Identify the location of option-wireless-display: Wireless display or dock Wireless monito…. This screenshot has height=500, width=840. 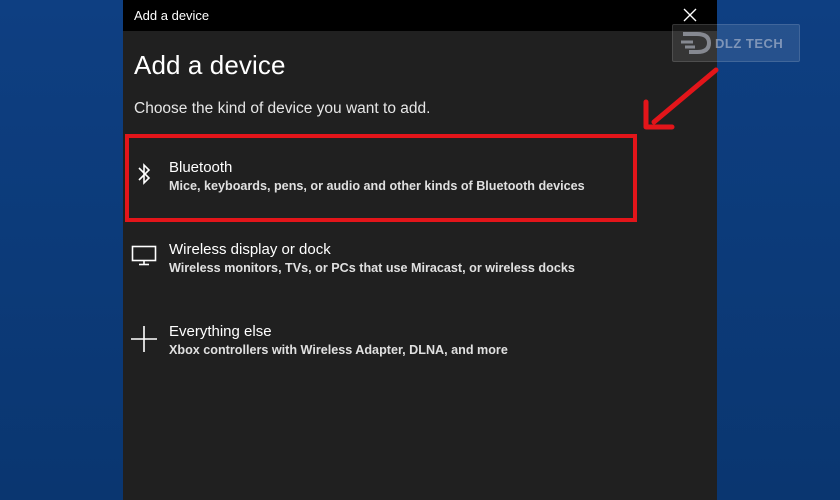
(378, 258).